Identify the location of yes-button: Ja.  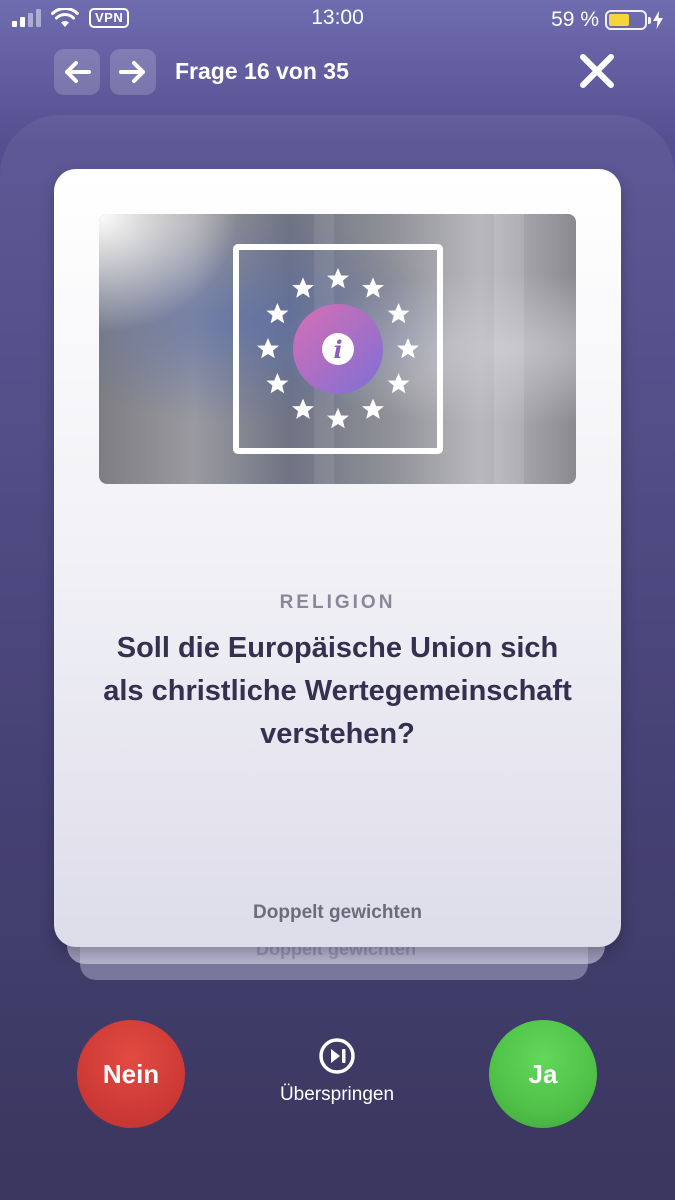
(543, 1074).